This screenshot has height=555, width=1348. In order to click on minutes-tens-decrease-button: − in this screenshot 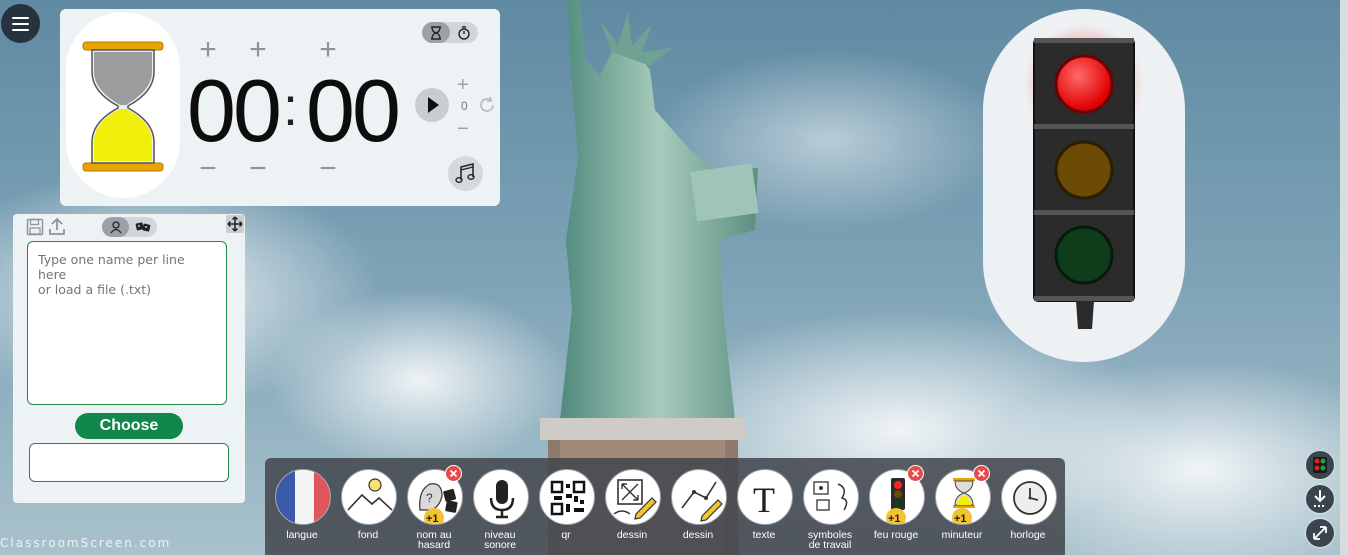, I will do `click(258, 169)`.